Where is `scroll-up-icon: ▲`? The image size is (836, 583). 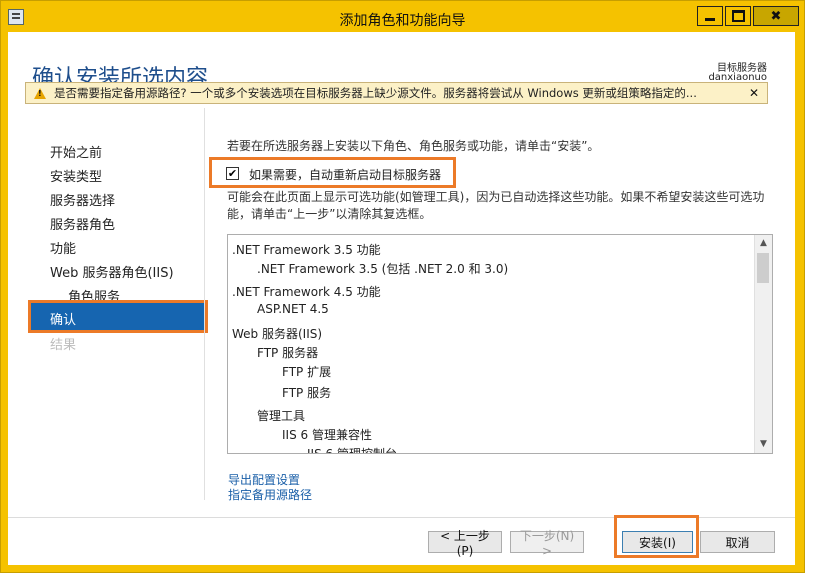
scroll-up-icon: ▲ is located at coordinates (763, 243).